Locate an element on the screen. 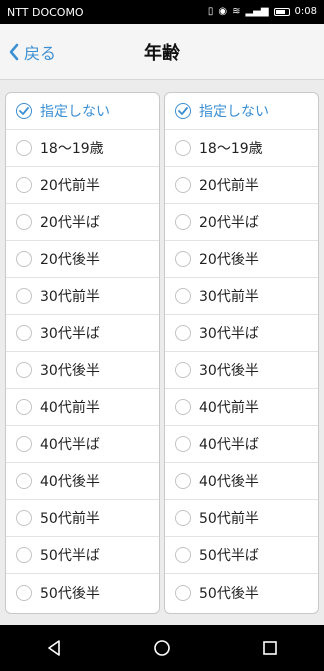  chevron-left-icon is located at coordinates (14, 52).